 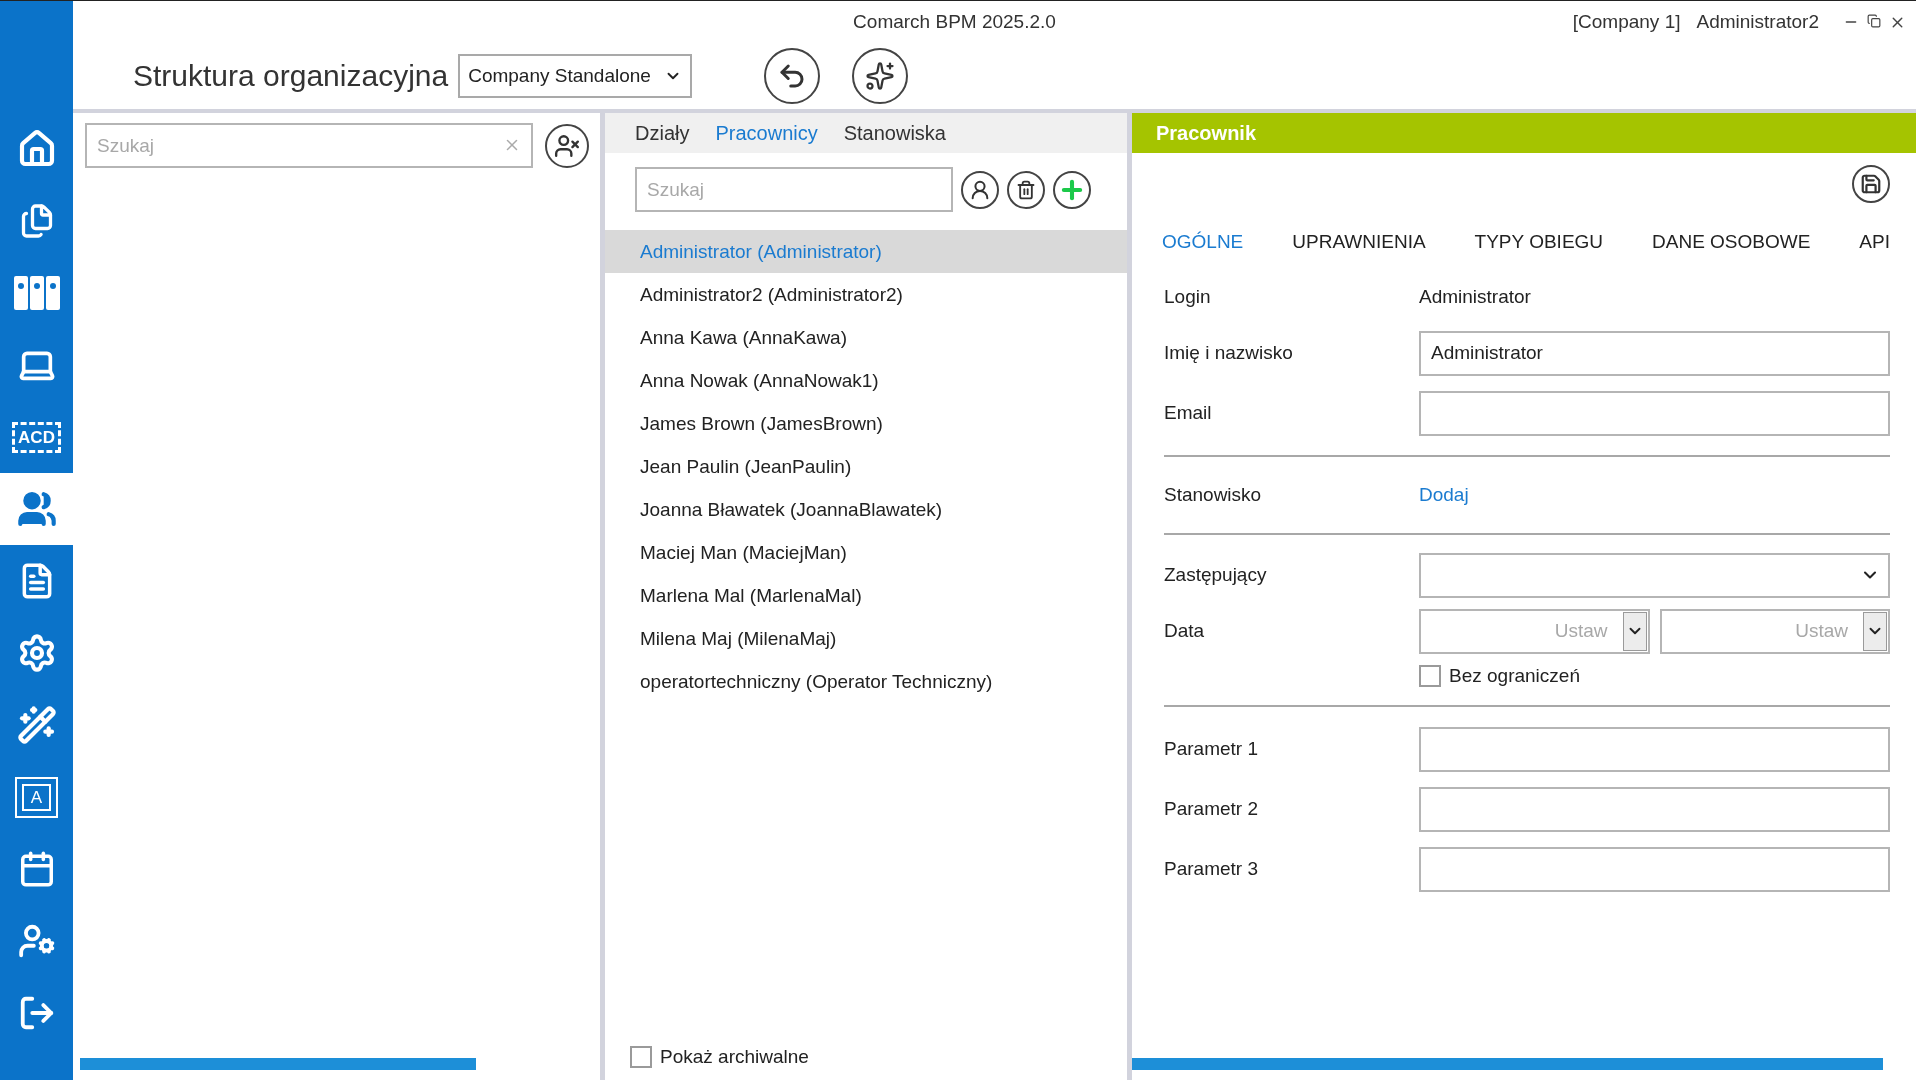 I want to click on field-label: Login, so click(x=1188, y=297).